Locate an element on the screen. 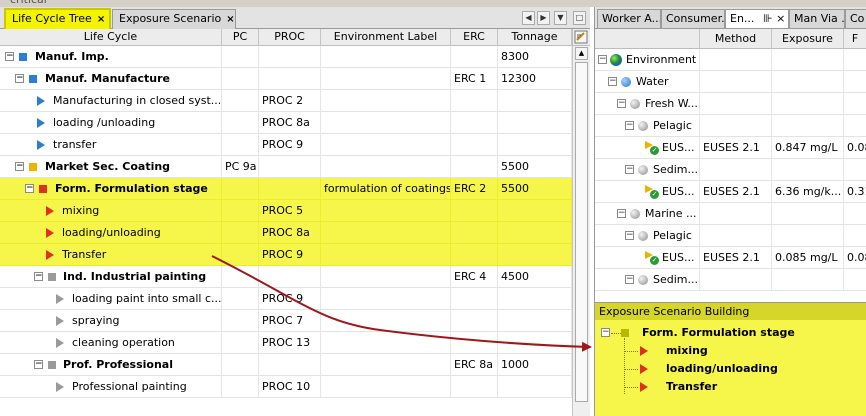 The width and height of the screenshot is (866, 416). col-f: F is located at coordinates (855, 39).